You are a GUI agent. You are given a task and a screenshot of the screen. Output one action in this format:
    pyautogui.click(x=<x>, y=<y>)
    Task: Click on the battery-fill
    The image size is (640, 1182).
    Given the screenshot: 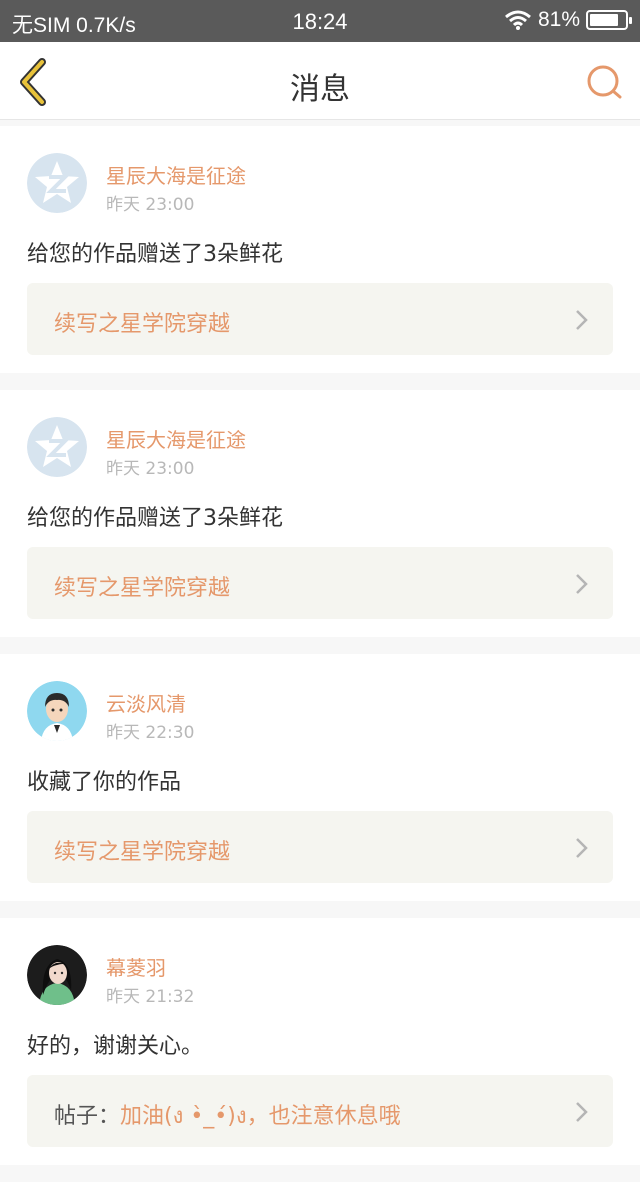 What is the action you would take?
    pyautogui.click(x=604, y=20)
    